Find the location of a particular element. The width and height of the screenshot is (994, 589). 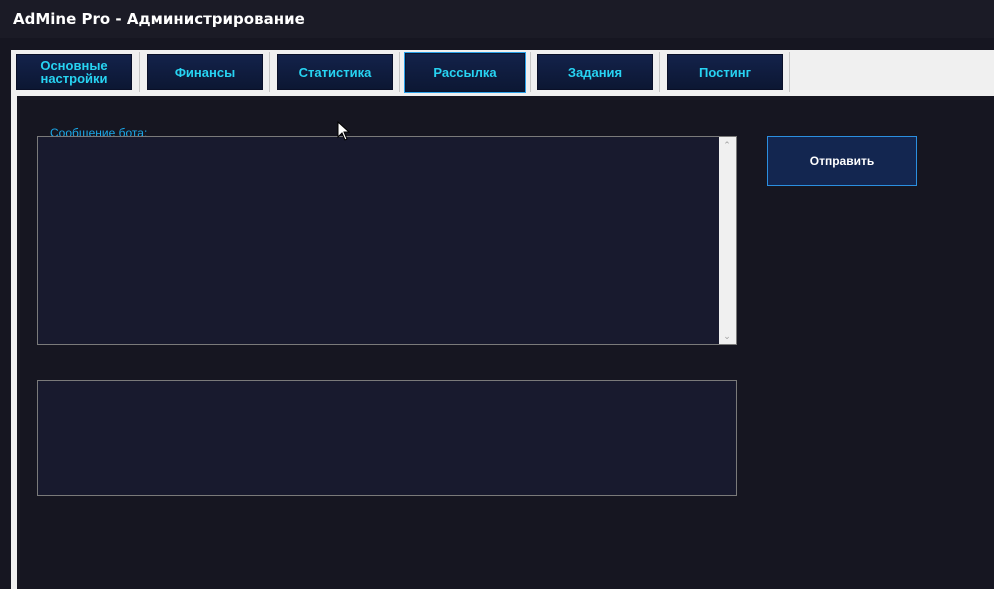

tab-label: Статистика is located at coordinates (335, 72).